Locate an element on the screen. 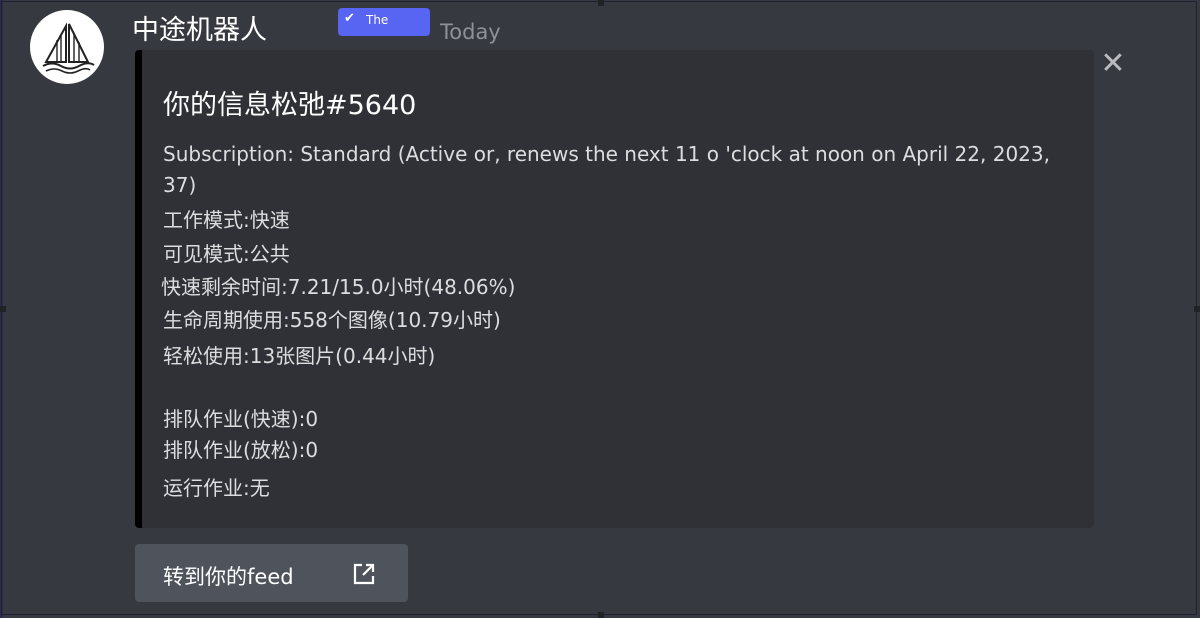 The image size is (1200, 618). job-mode-line: 工作模式:快速 is located at coordinates (226, 220).